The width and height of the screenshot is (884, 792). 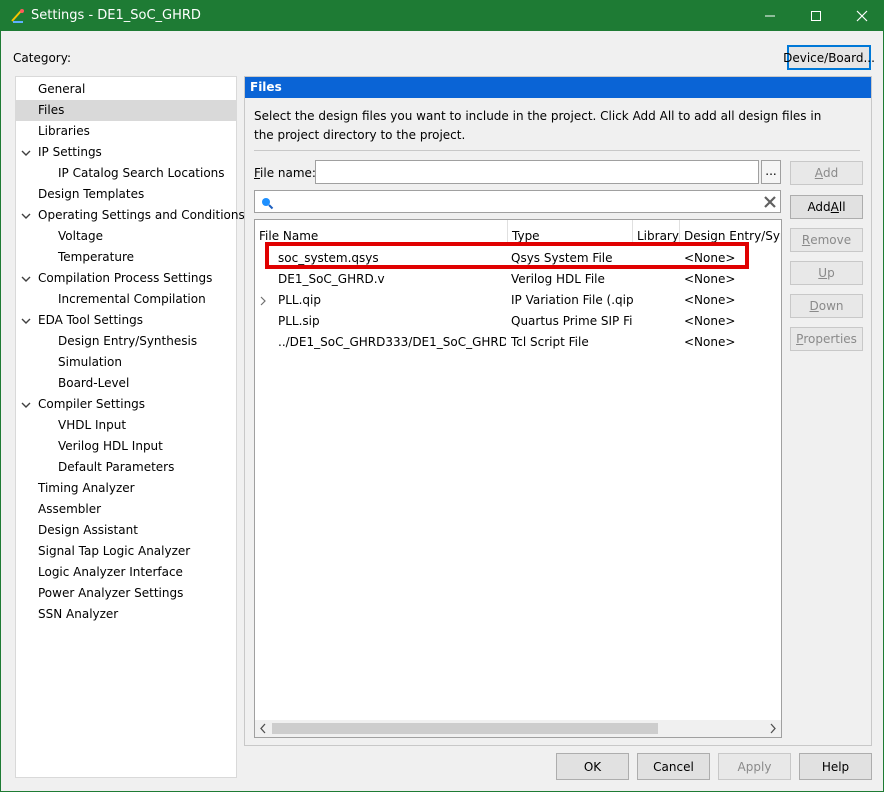 I want to click on minimize-button, so click(x=770, y=16).